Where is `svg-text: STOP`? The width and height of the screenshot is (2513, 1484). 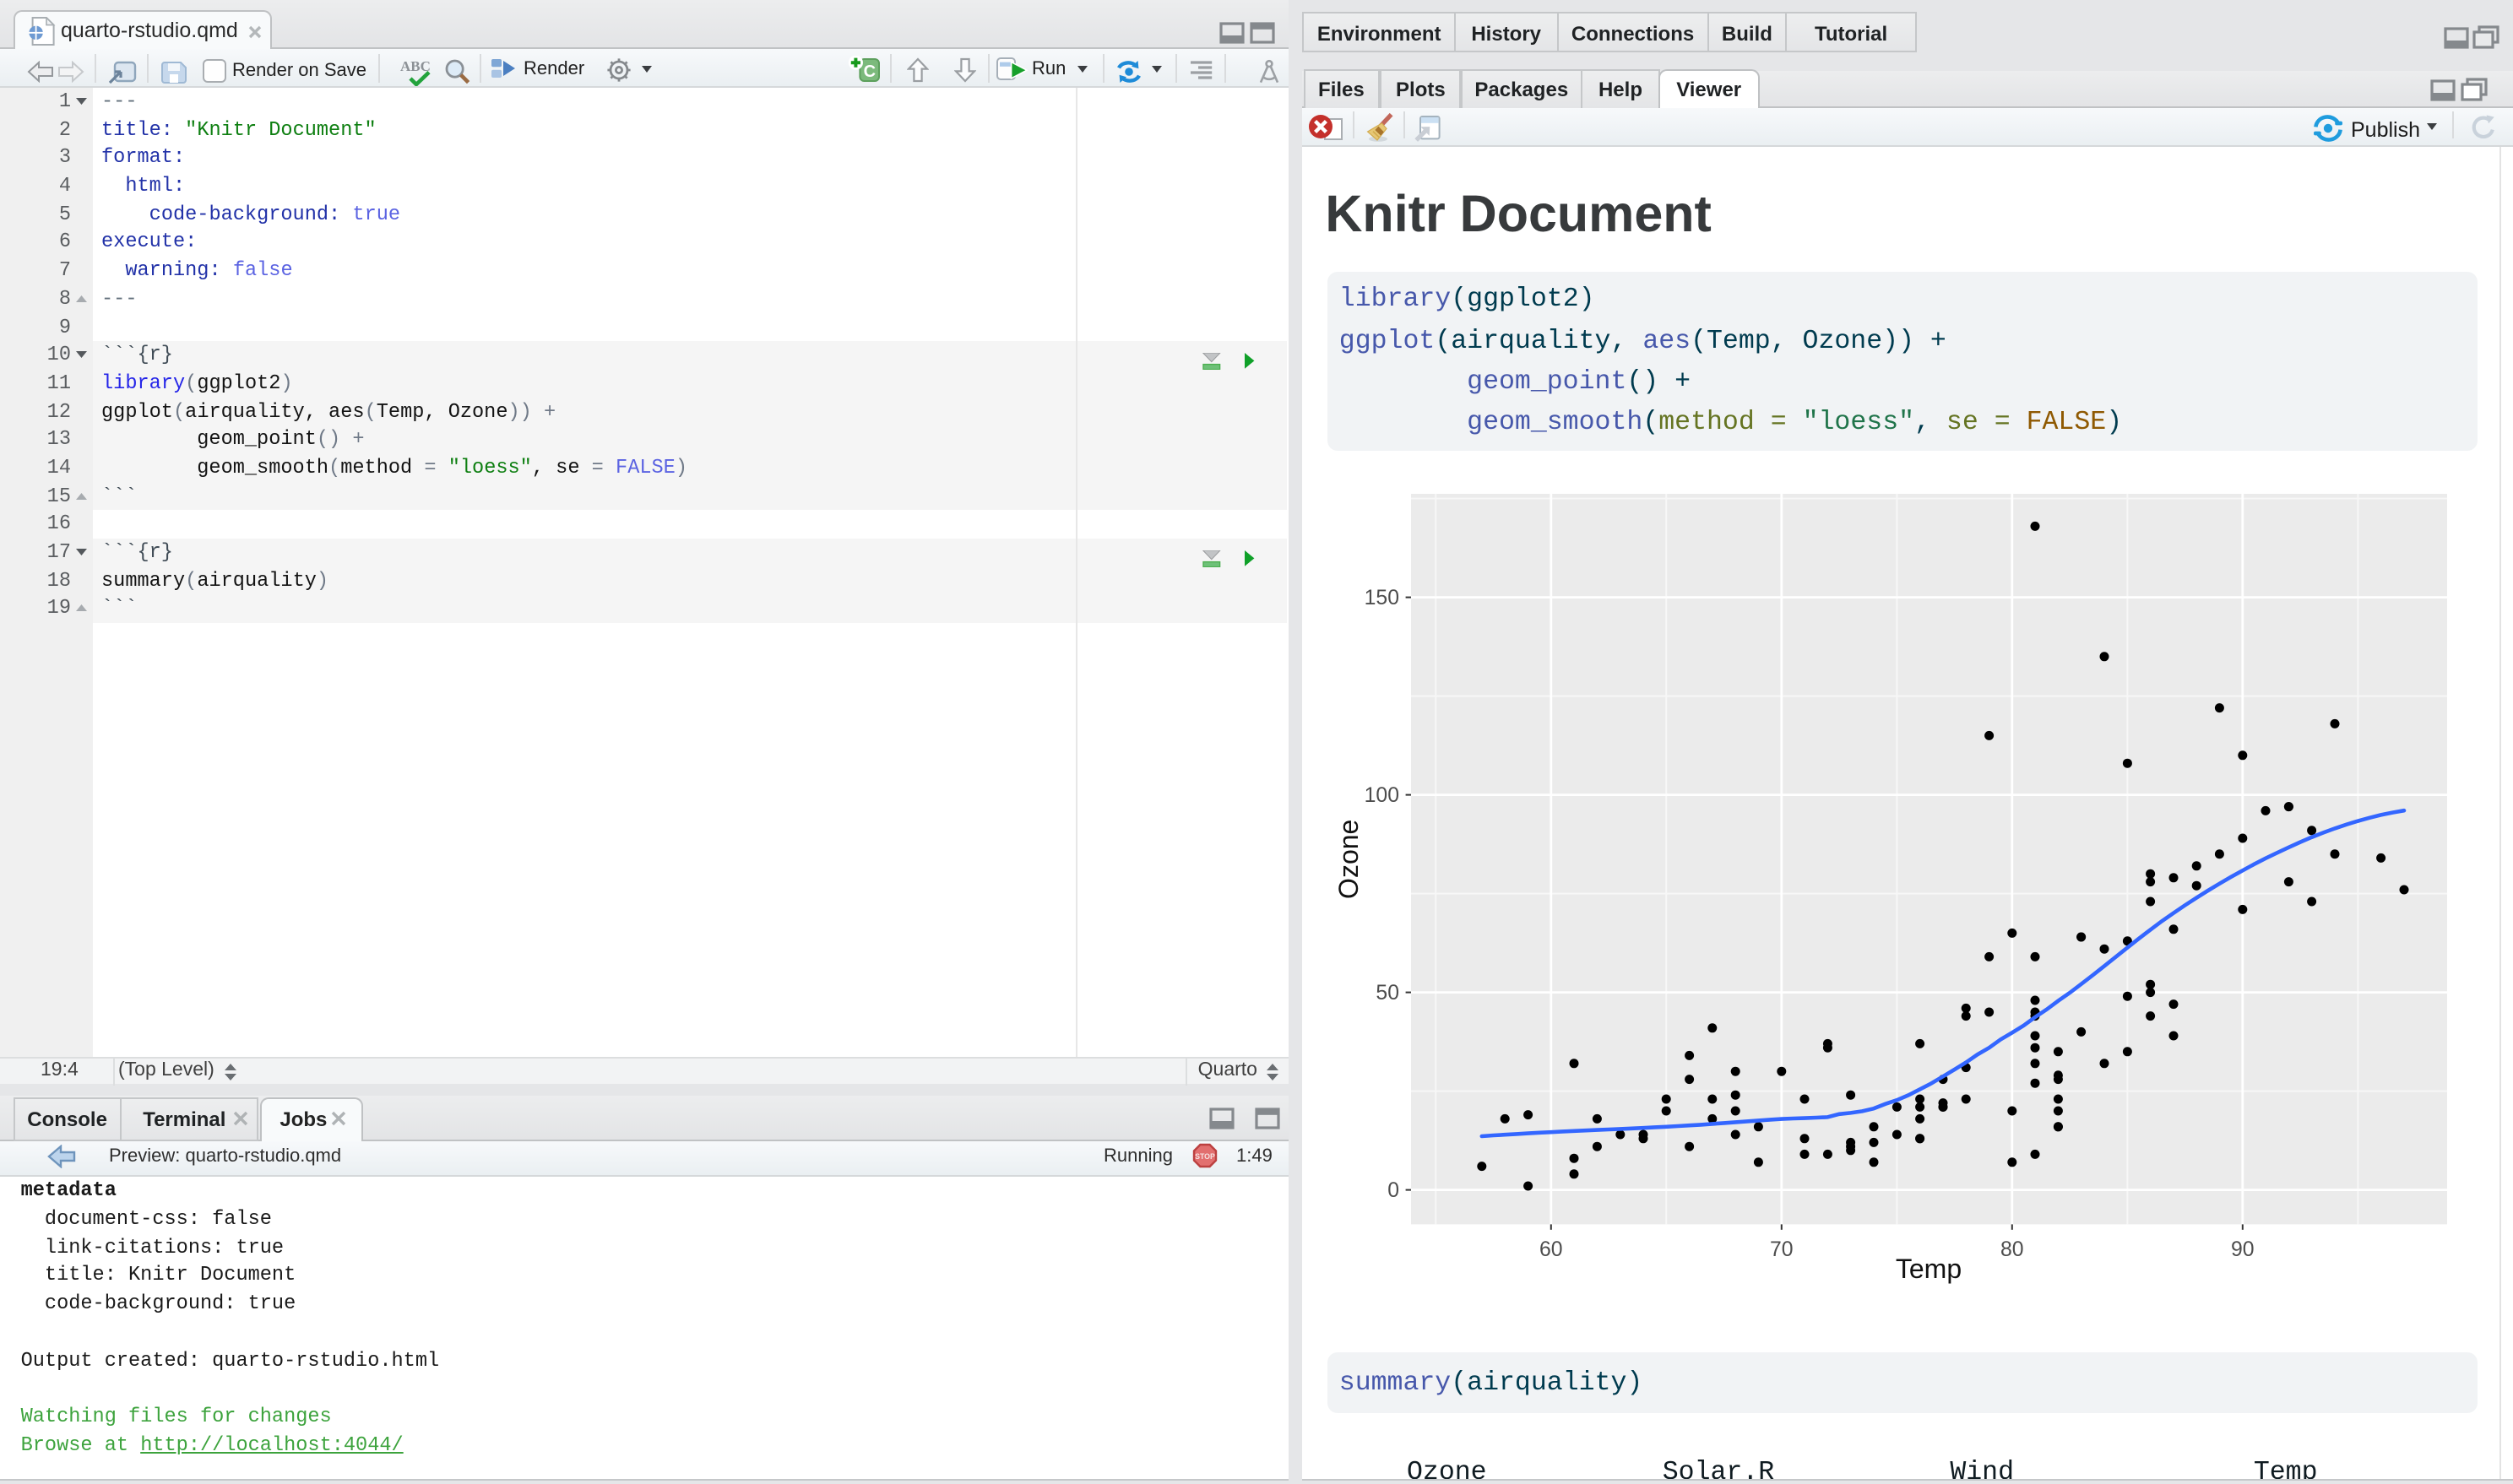 svg-text: STOP is located at coordinates (1205, 1155).